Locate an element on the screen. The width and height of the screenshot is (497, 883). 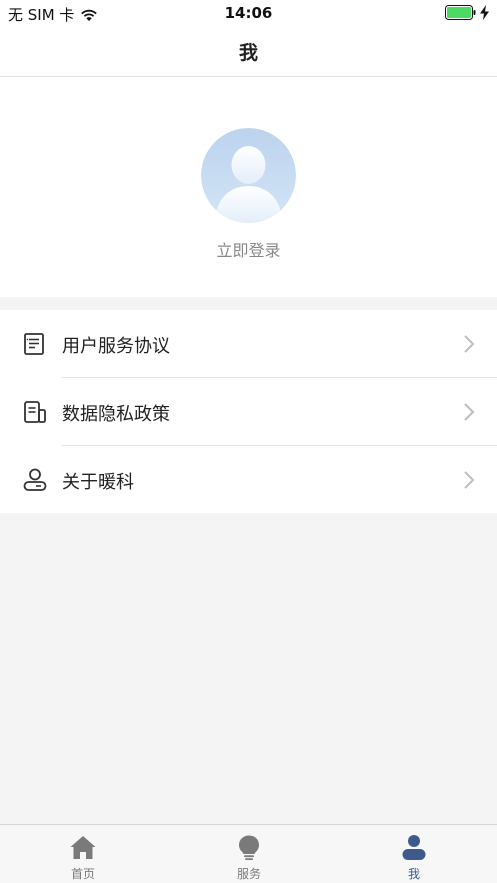
page-title: 我 is located at coordinates (248, 53).